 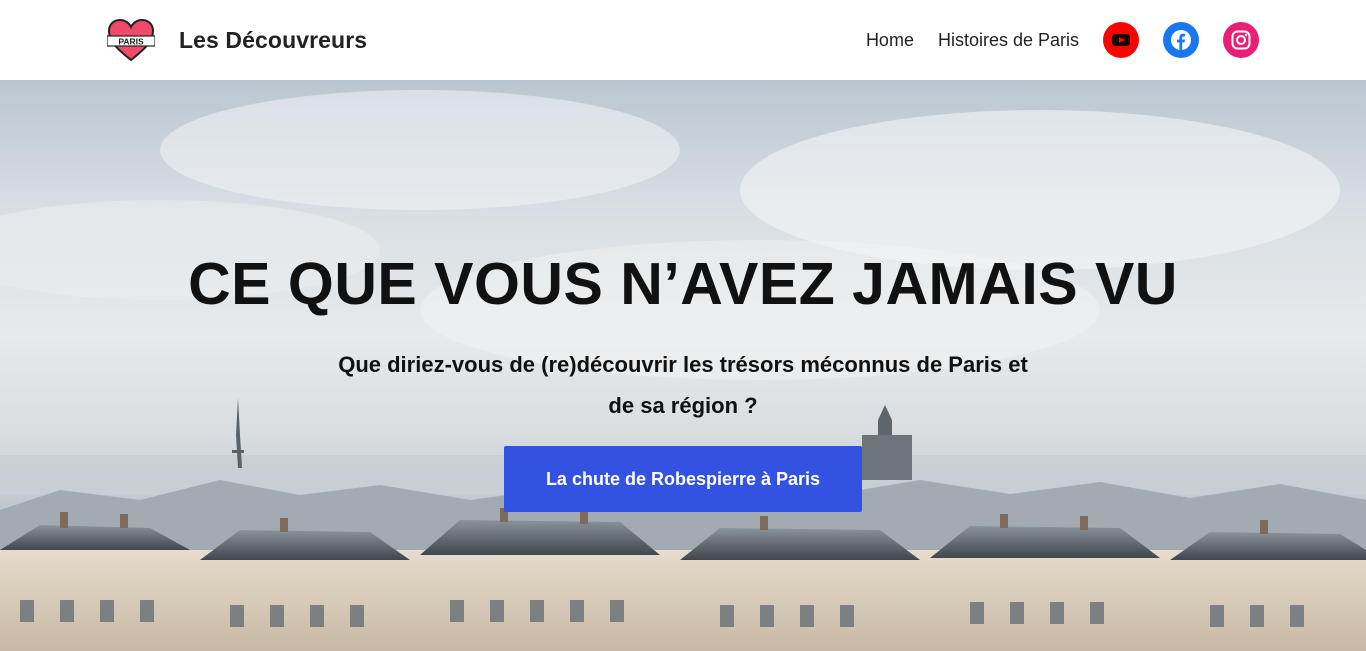 I want to click on heart-logo-icon: PARIS, so click(x=131, y=40).